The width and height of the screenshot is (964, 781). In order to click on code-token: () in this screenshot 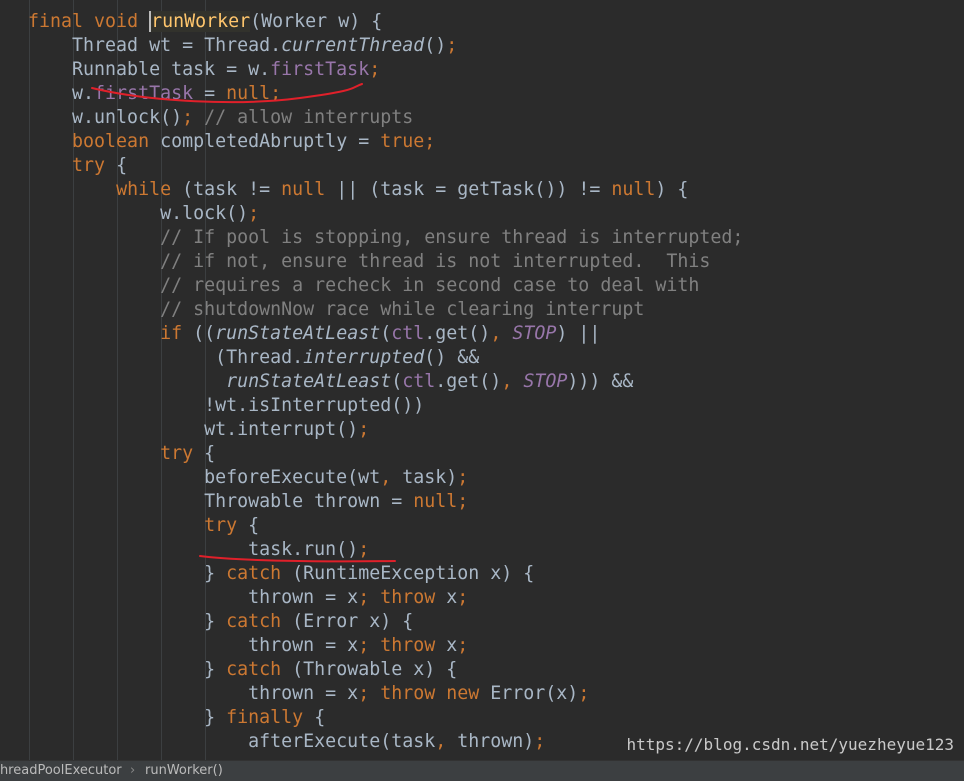, I will do `click(435, 45)`.